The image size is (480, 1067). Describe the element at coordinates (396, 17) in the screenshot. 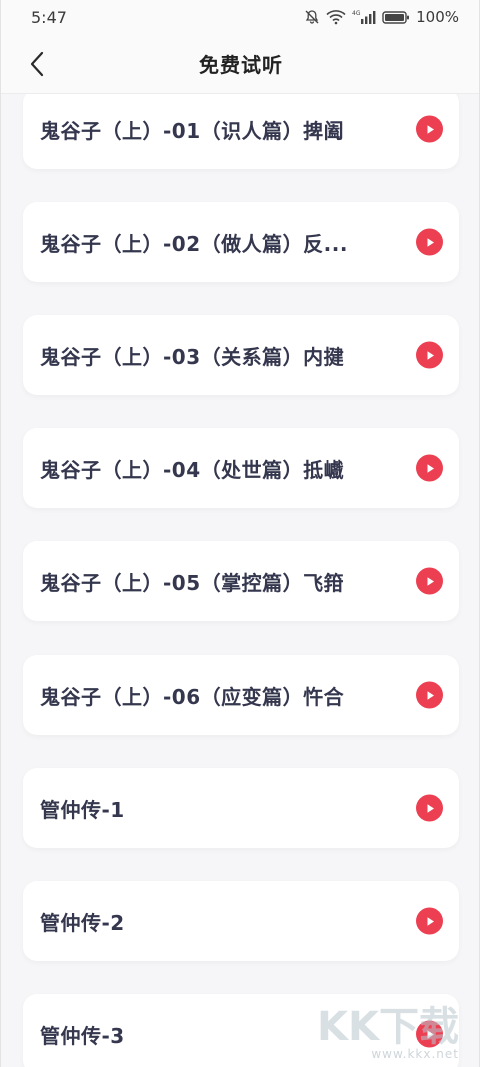

I see `battery-icon` at that location.